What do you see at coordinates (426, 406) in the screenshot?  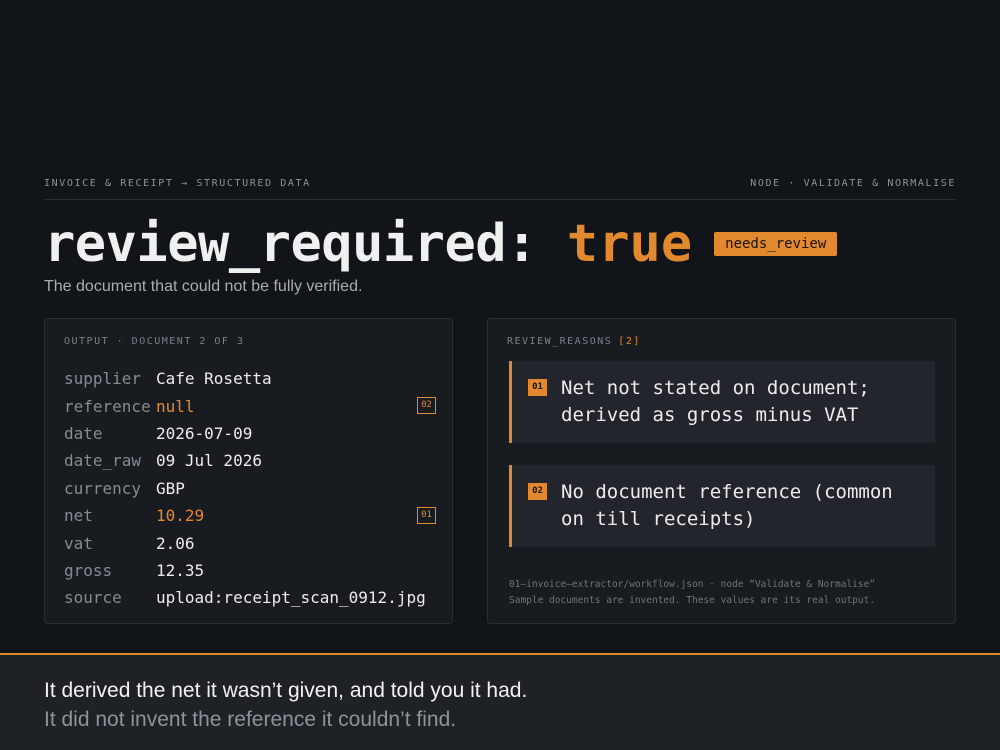 I see `reason-ref-tag: 02` at bounding box center [426, 406].